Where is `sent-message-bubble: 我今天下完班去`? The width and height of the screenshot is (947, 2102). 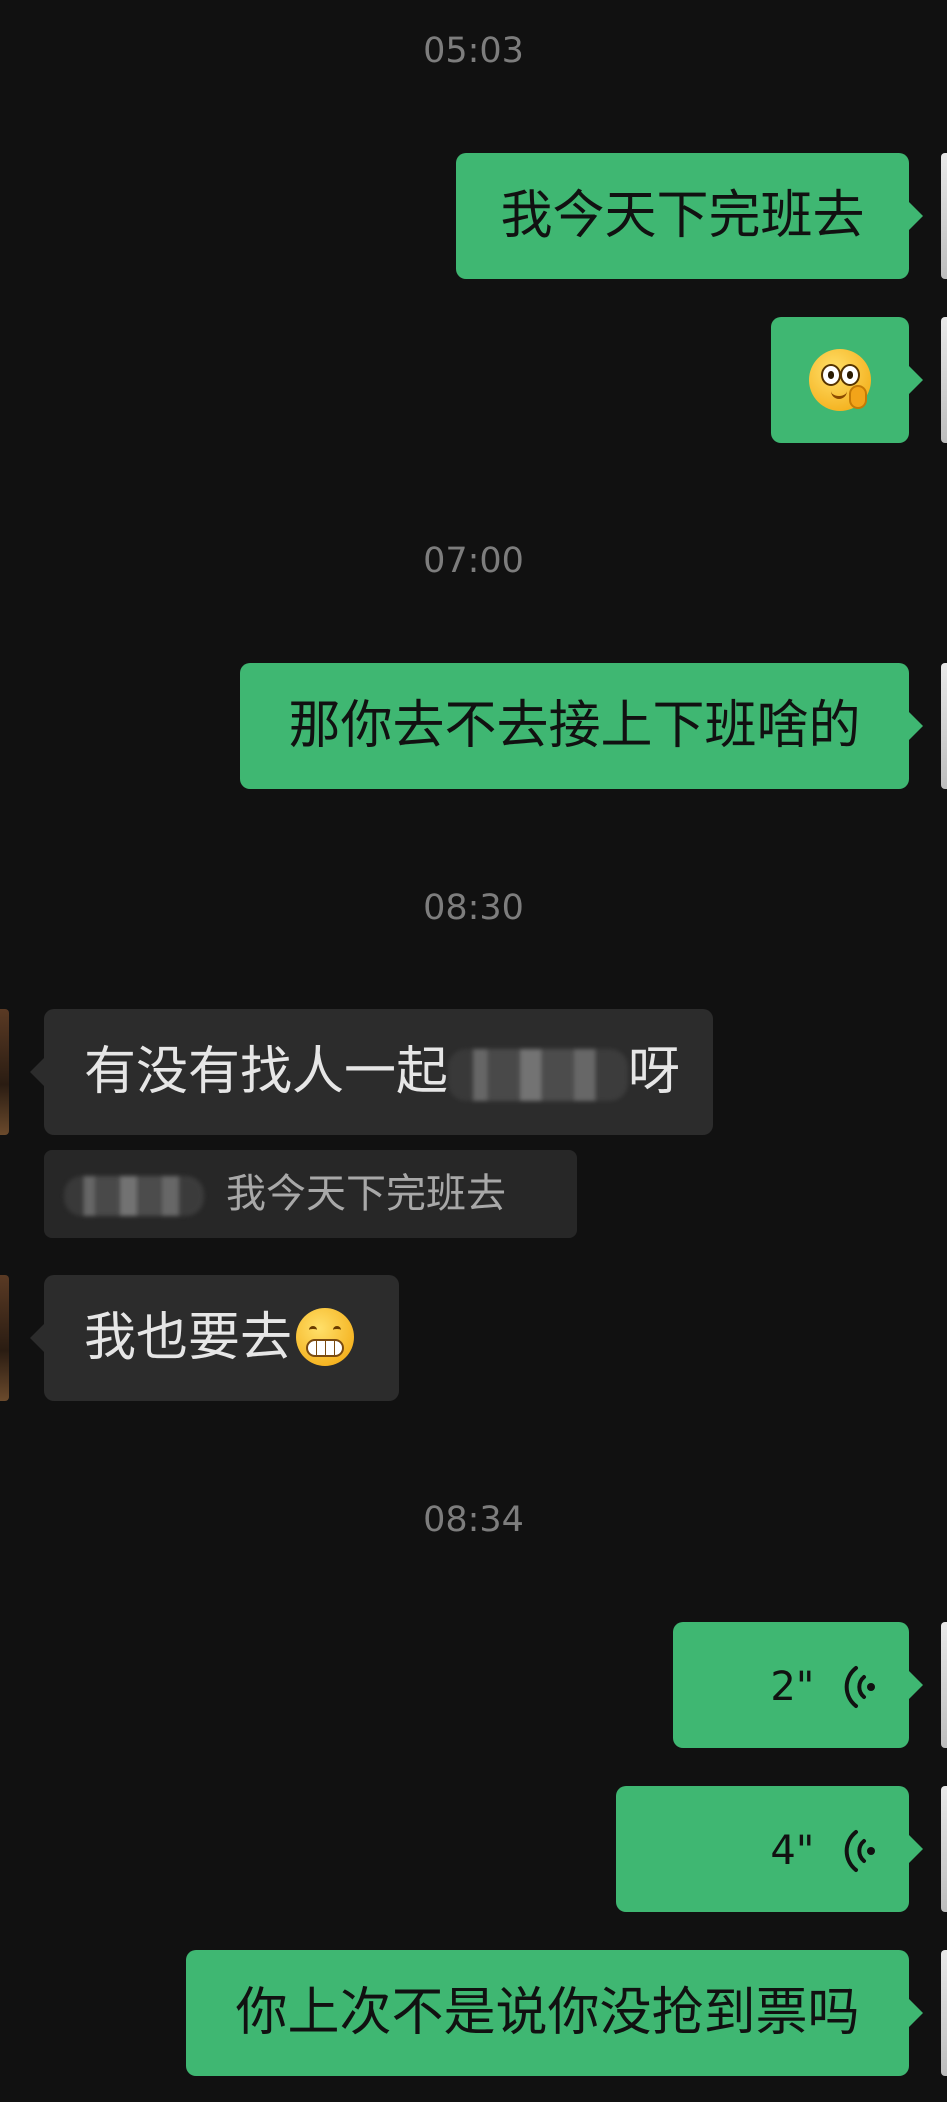
sent-message-bubble: 我今天下完班去 is located at coordinates (689, 216).